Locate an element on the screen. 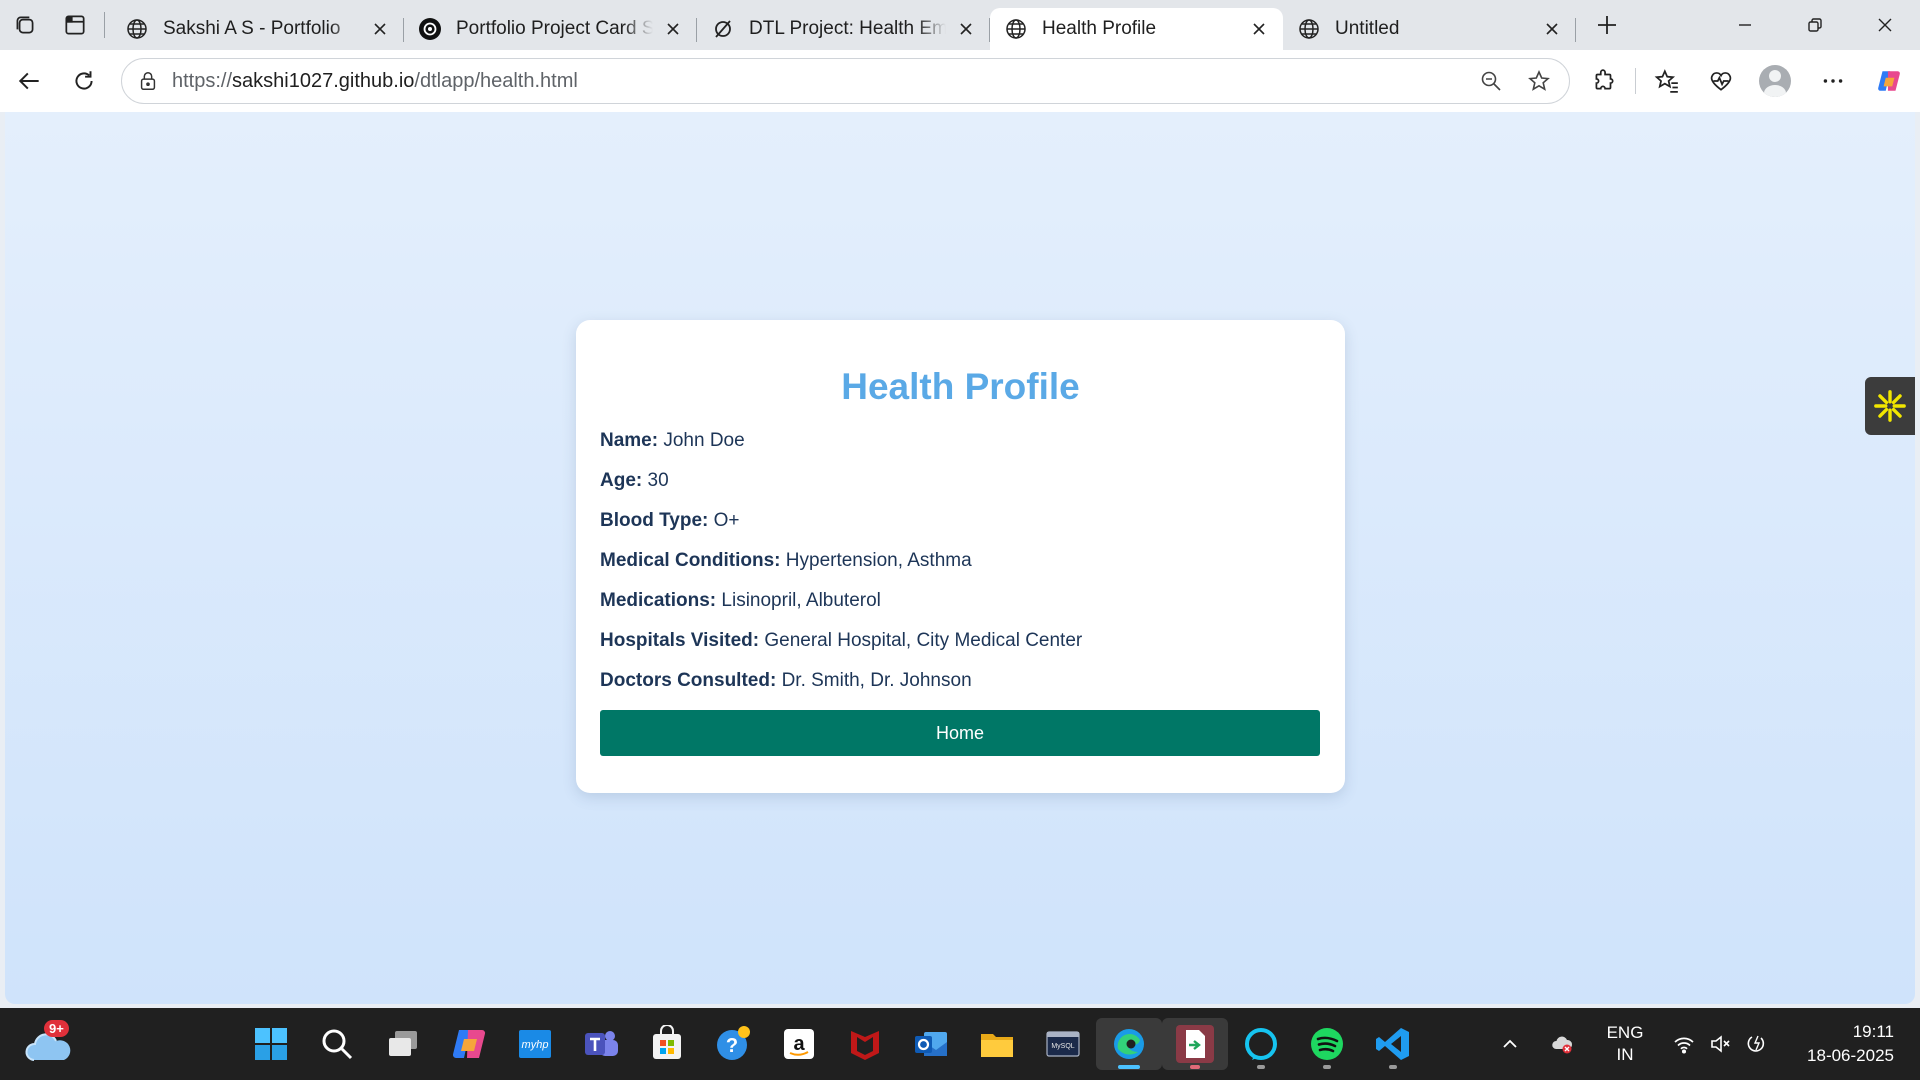  close-window-button is located at coordinates (1885, 25).